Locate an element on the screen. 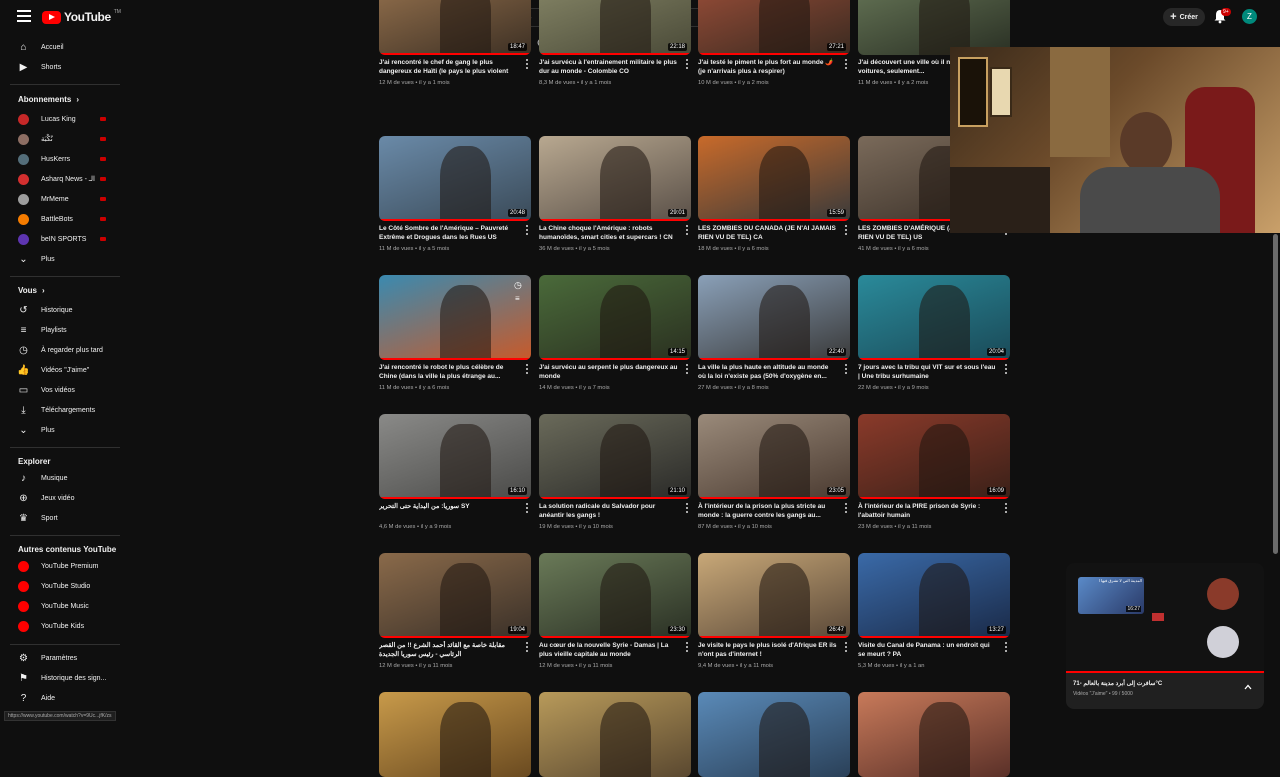  sidebar-item: ♪ Musique is located at coordinates (68, 478).